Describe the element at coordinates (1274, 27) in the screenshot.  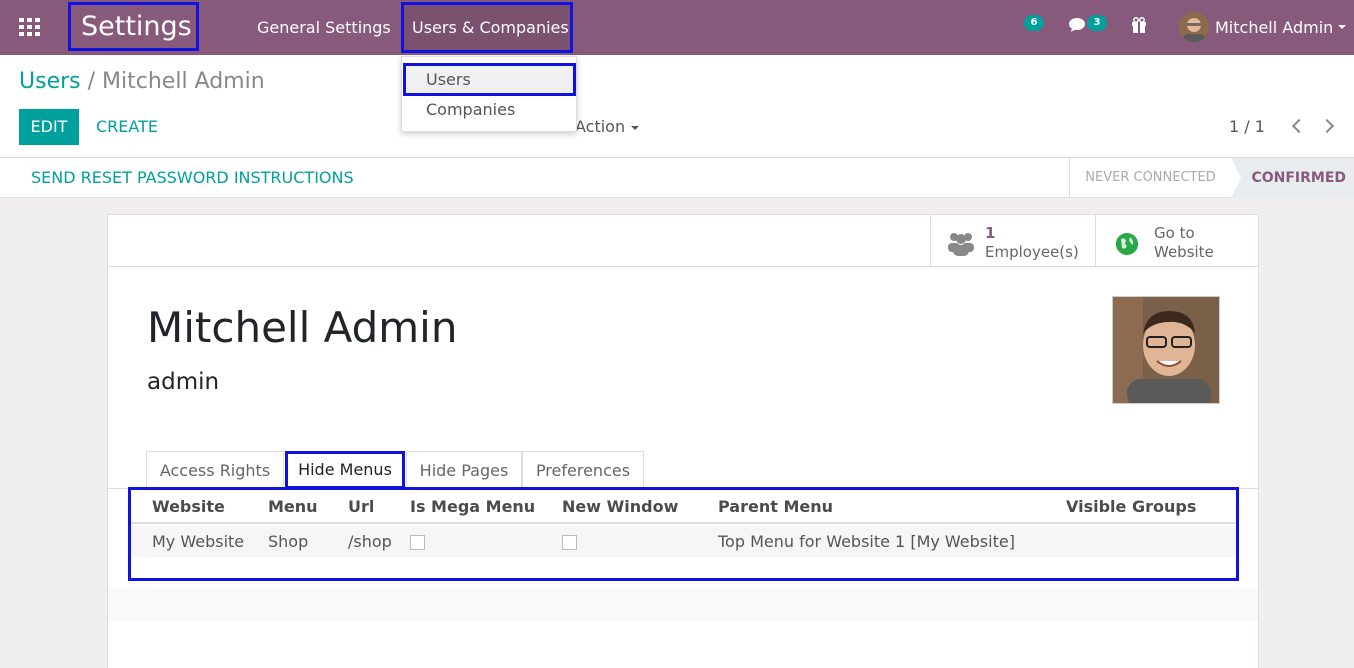
I see `user-menu-name: Mitchell Admin` at that location.